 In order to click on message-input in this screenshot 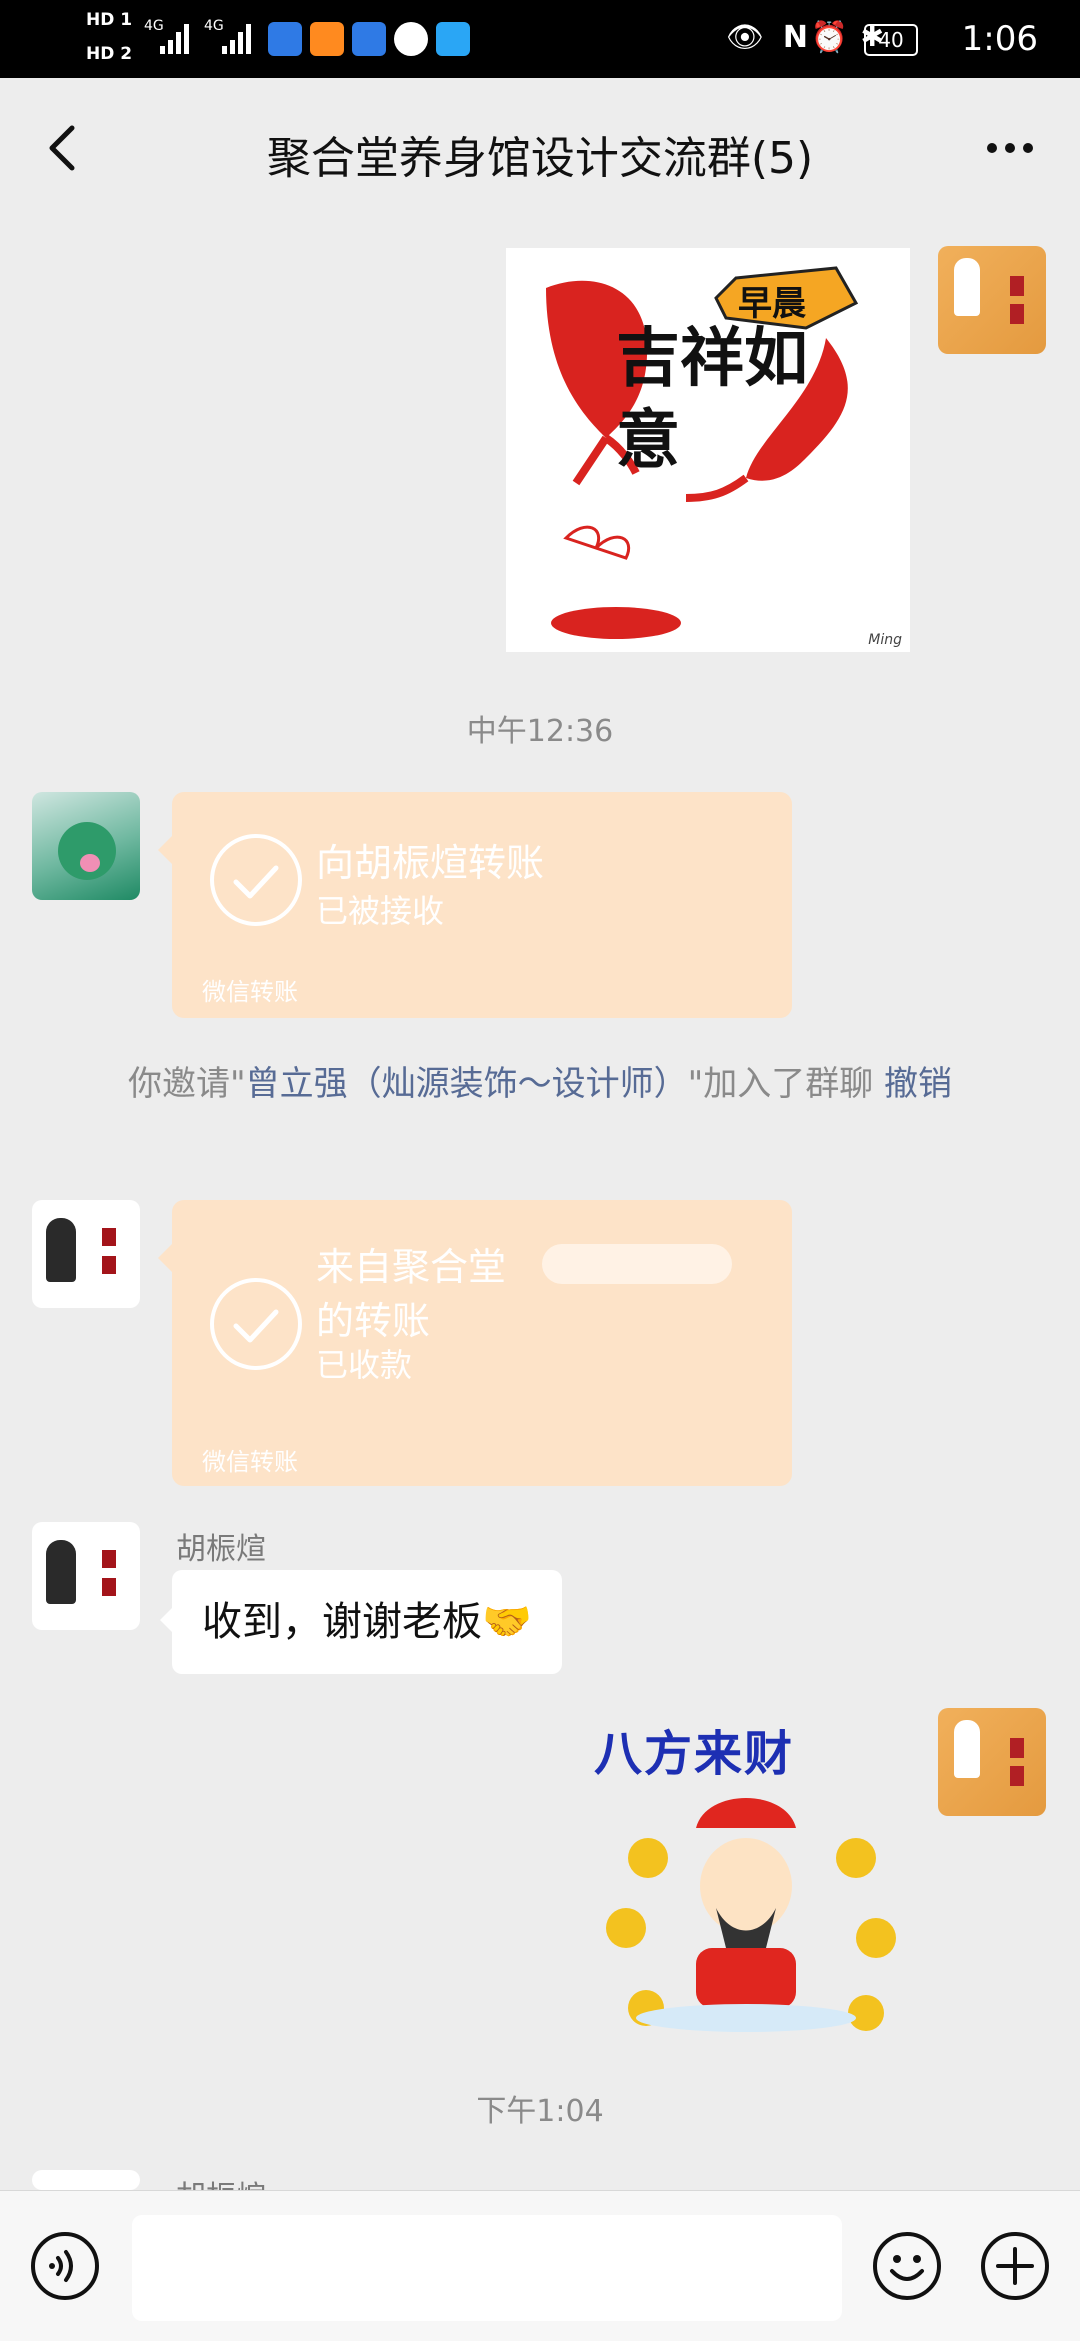, I will do `click(487, 2268)`.